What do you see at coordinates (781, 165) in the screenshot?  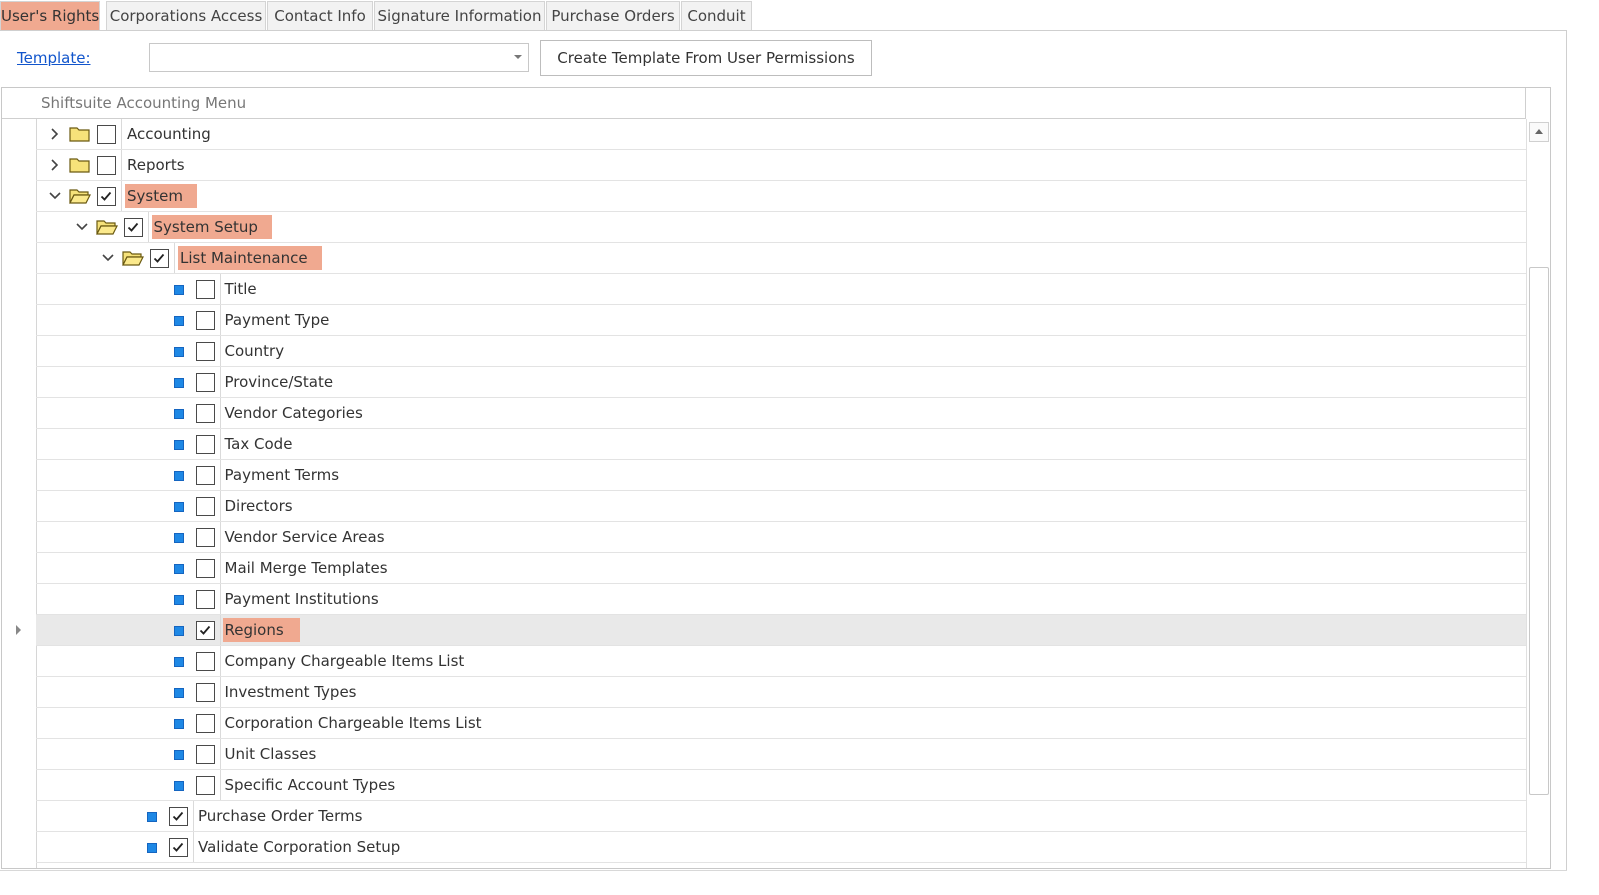 I see `tree-row: Reports` at bounding box center [781, 165].